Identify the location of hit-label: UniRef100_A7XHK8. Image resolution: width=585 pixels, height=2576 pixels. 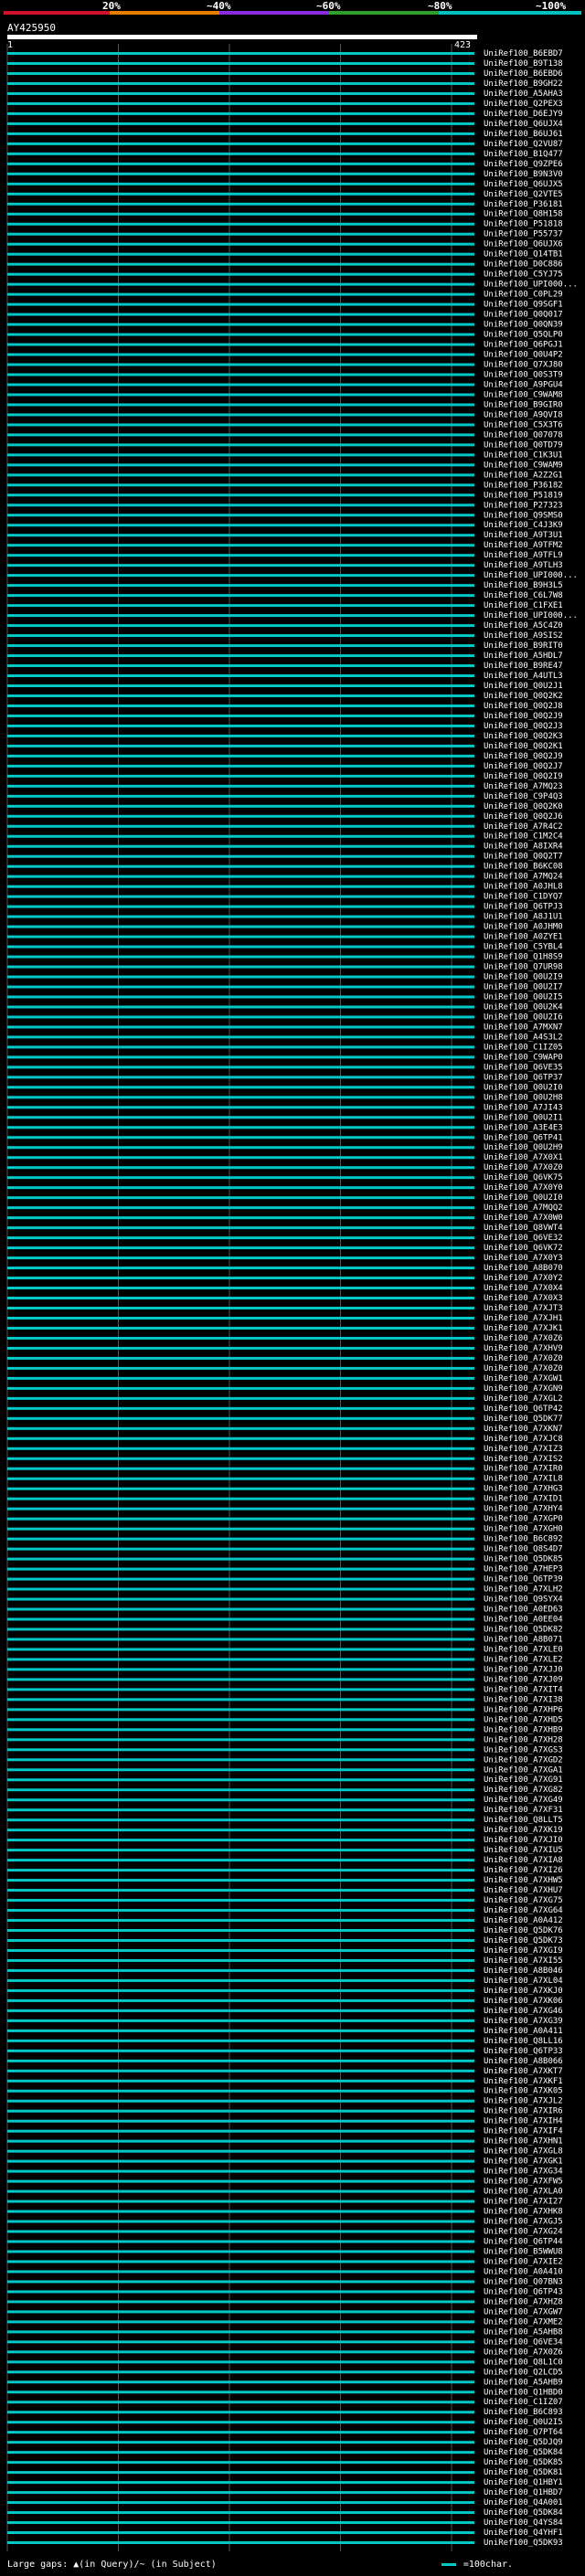
(523, 2212).